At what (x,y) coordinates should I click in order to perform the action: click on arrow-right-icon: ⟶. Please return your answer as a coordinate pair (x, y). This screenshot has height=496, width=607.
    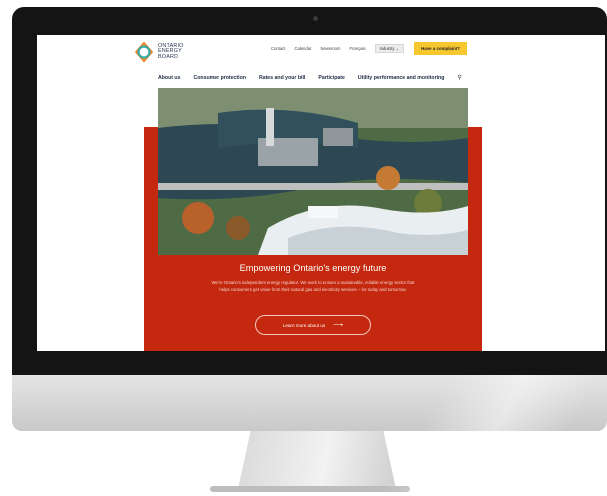
    Looking at the image, I should click on (338, 325).